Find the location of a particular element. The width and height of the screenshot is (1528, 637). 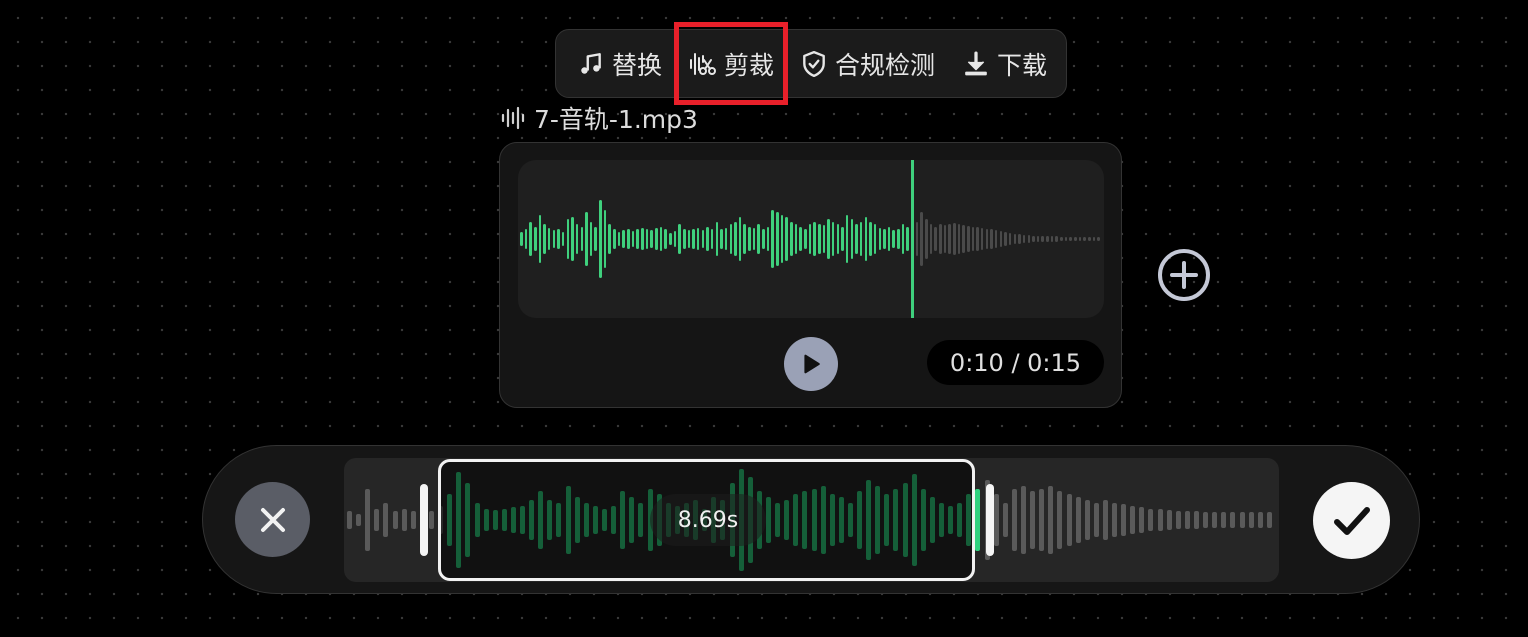

trim-start-handle is located at coordinates (424, 520).